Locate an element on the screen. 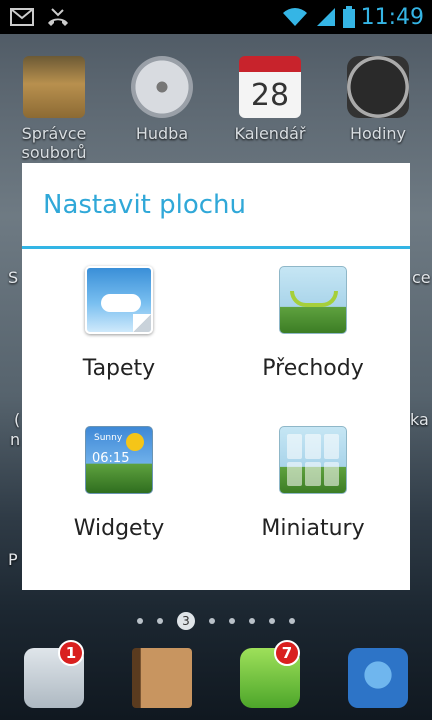 The image size is (432, 720). obscured-label-fragment: ( is located at coordinates (17, 419).